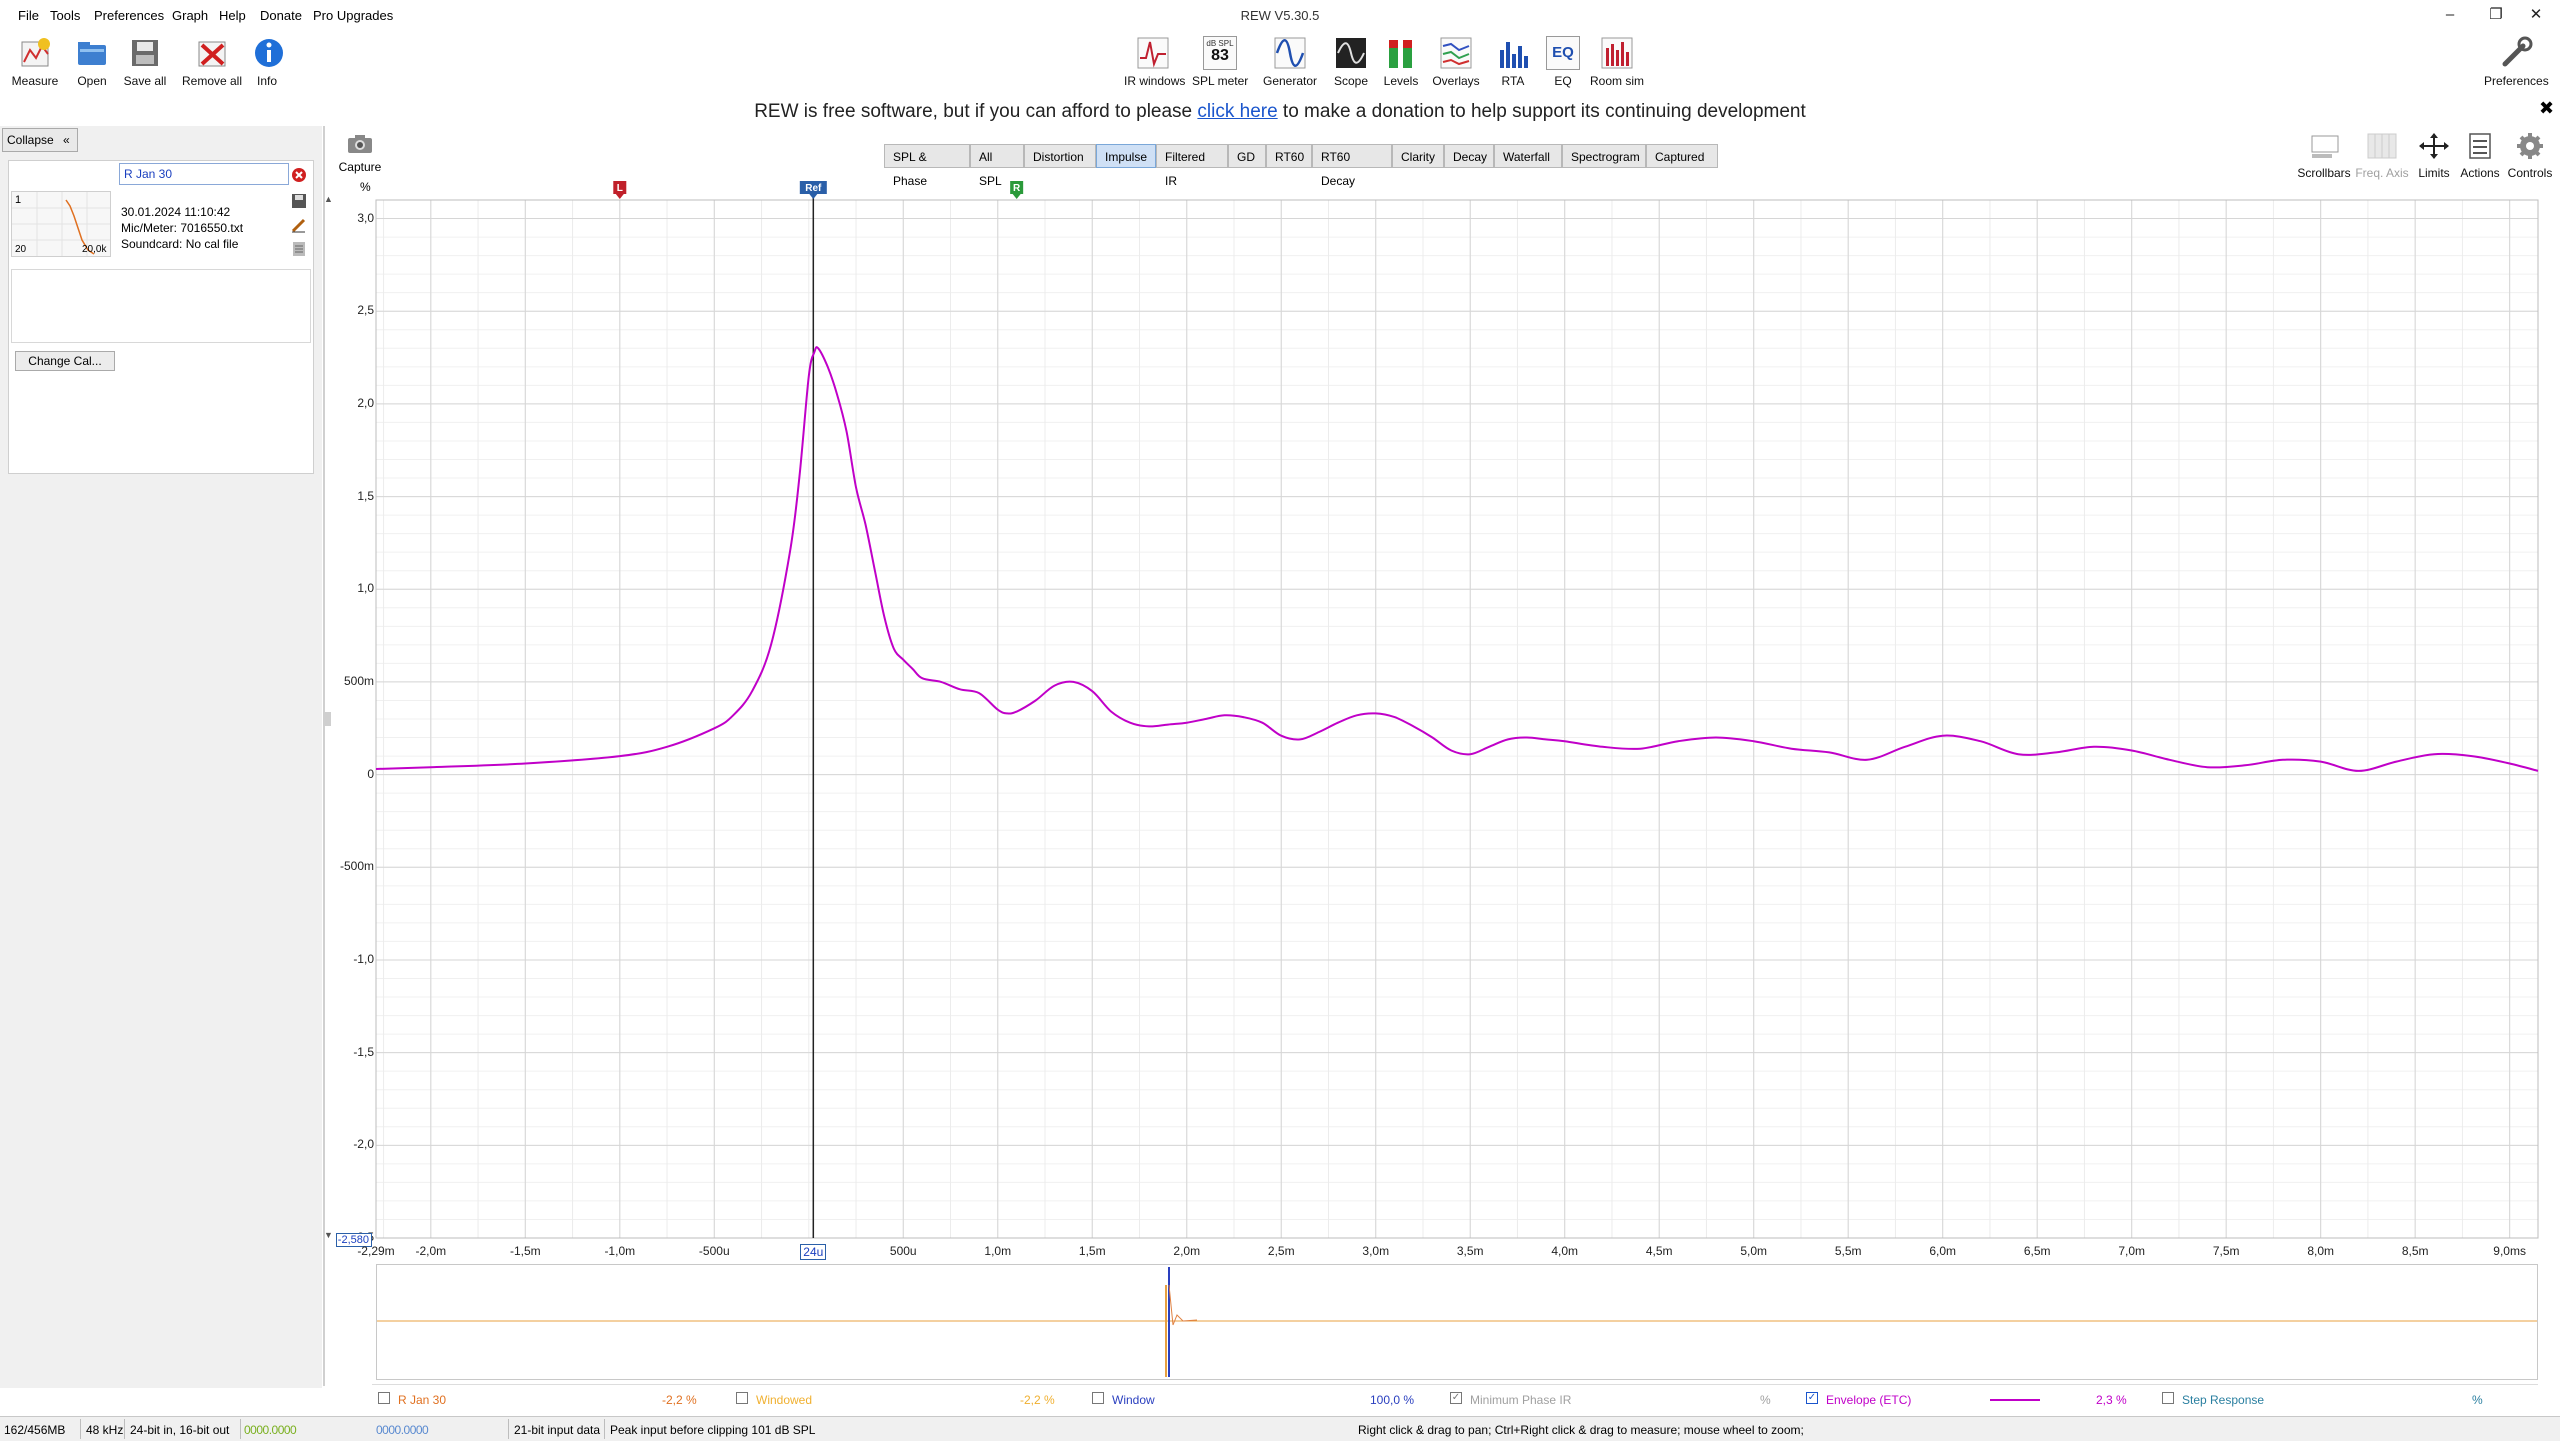 The height and width of the screenshot is (1441, 2560). Describe the element at coordinates (813, 188) in the screenshot. I see `marker-label: Ref` at that location.